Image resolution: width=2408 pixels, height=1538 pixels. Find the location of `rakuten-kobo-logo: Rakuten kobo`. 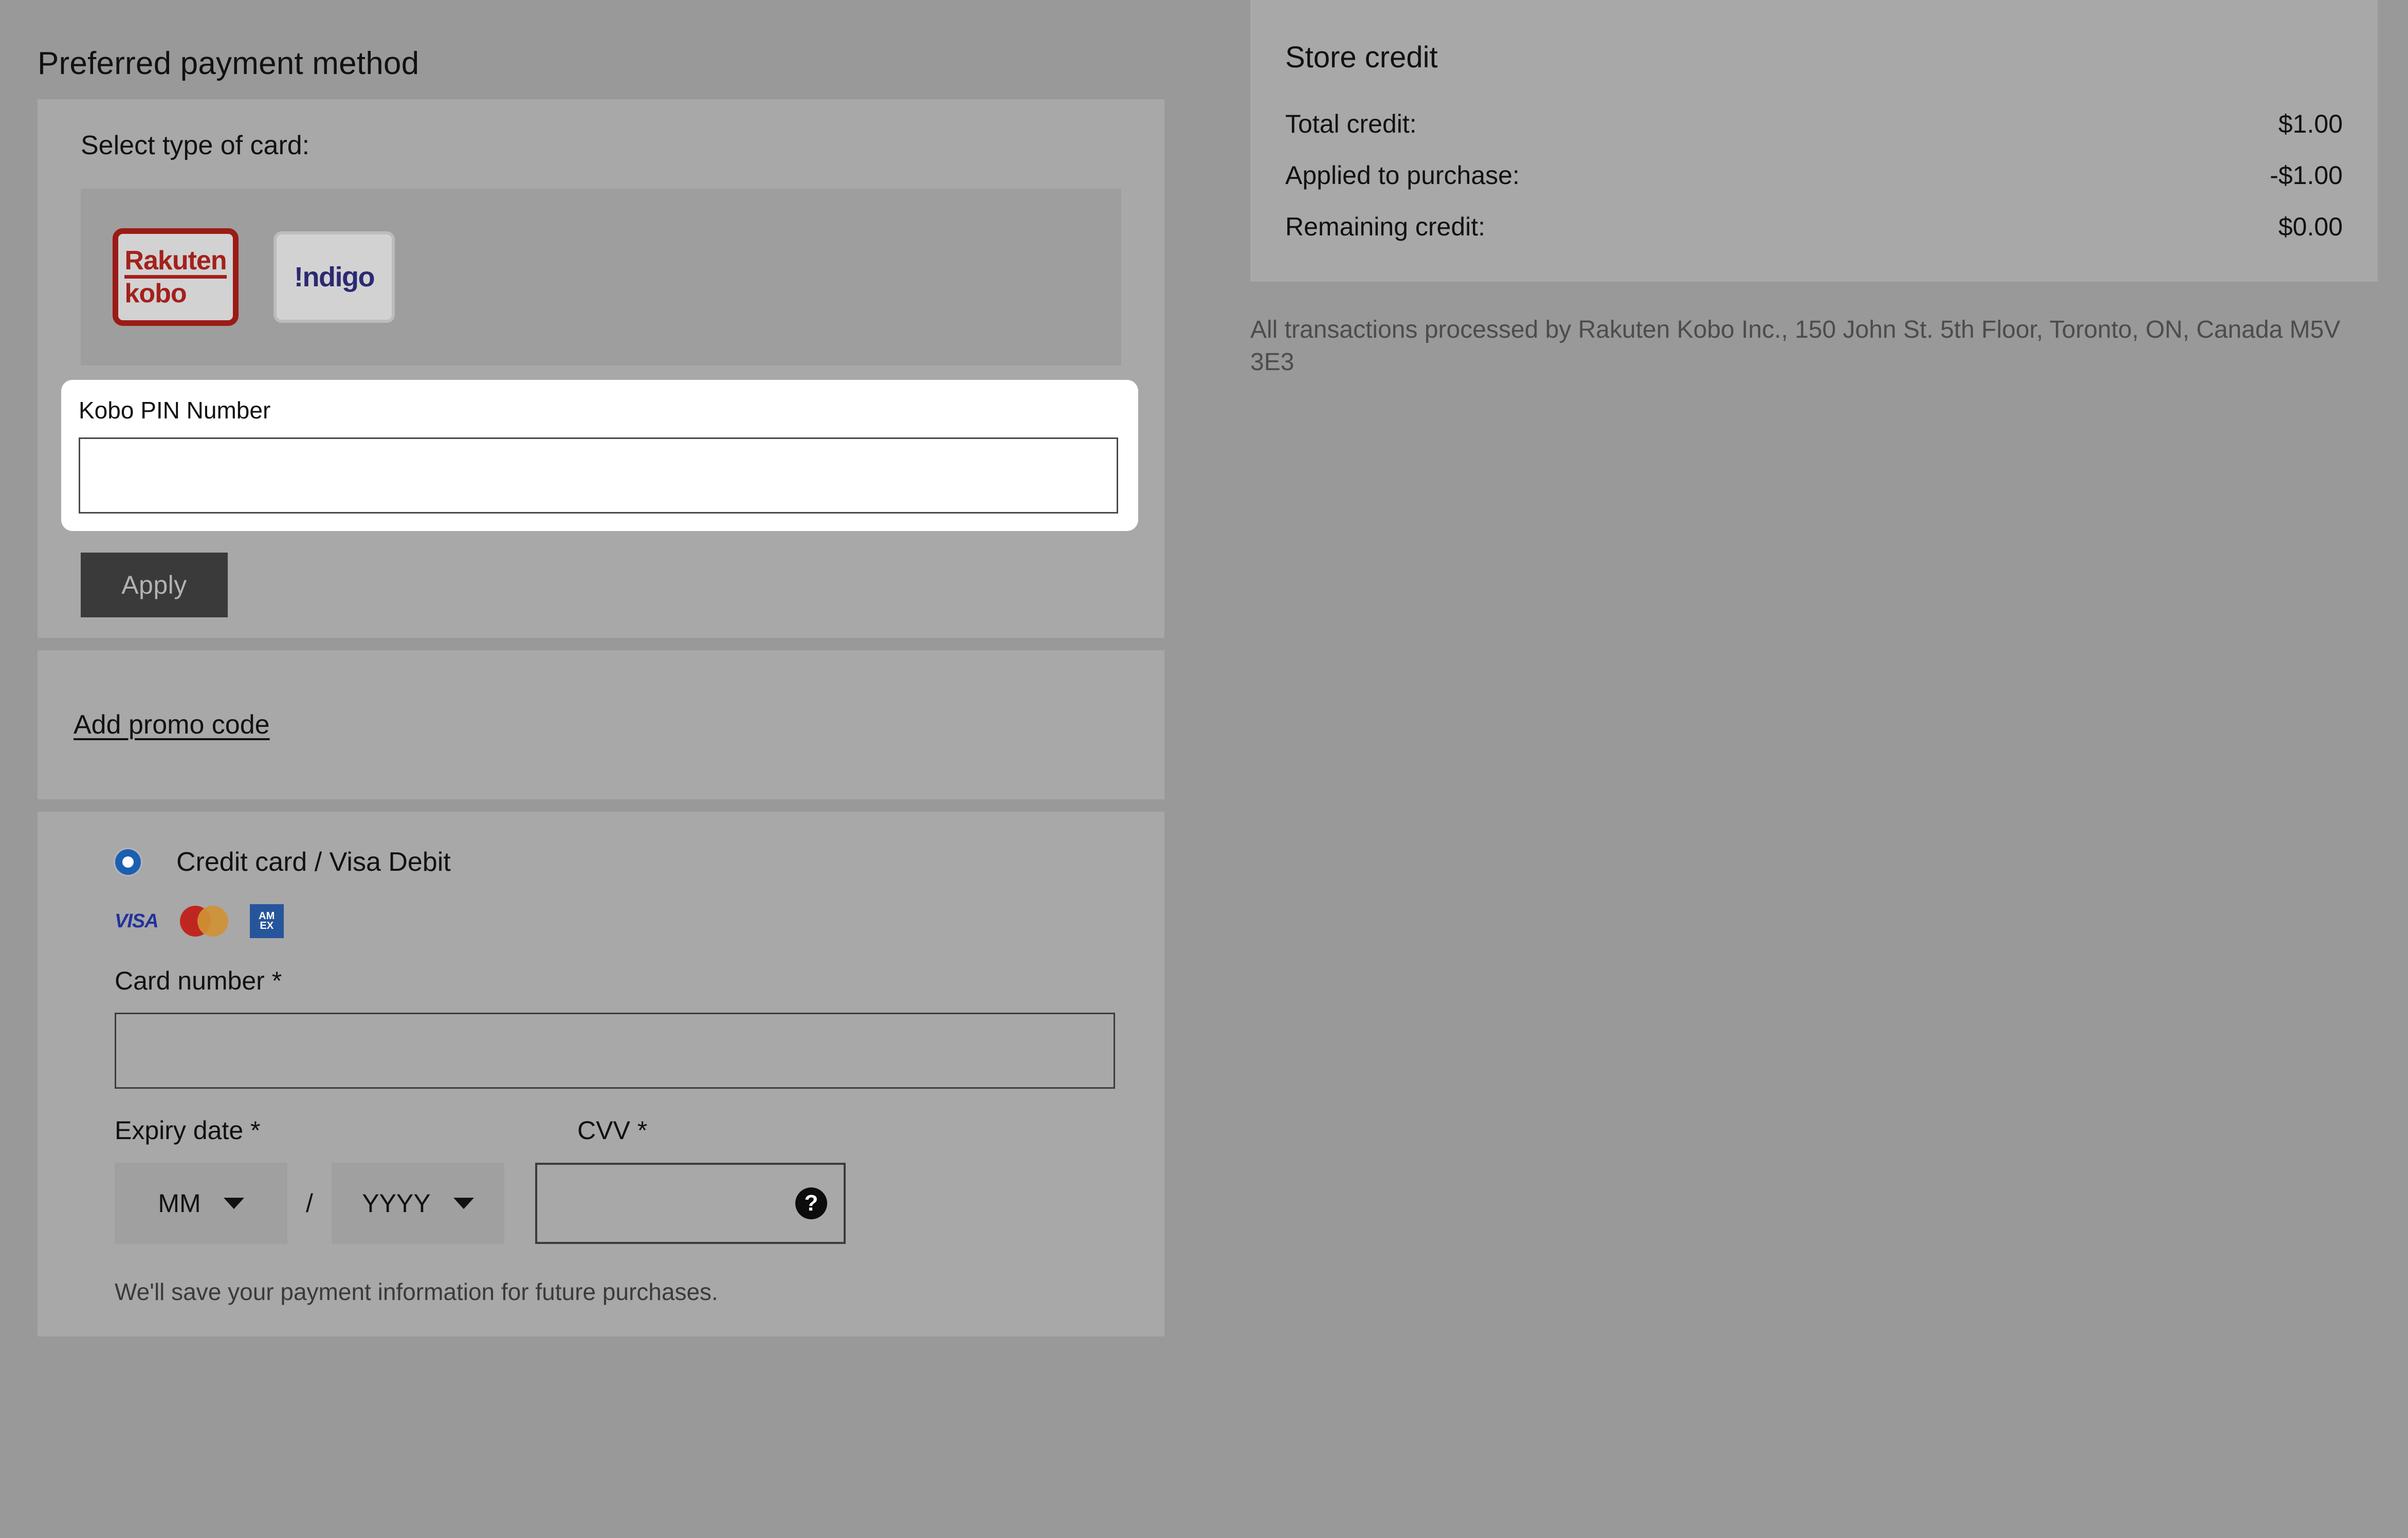

rakuten-kobo-logo: Rakuten kobo is located at coordinates (176, 277).